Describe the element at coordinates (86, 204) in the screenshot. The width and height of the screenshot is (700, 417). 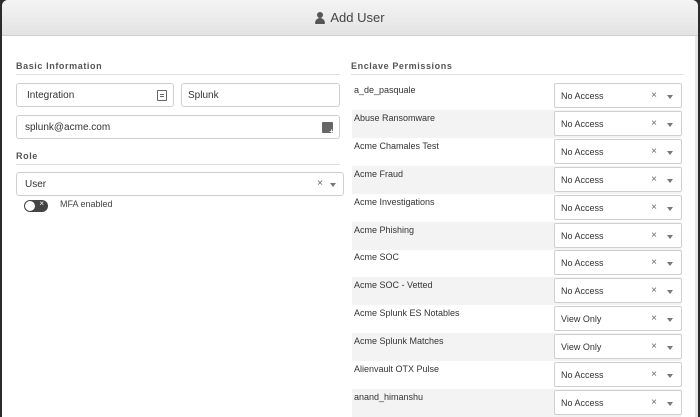
I see `mfa-label: MFA enabled` at that location.